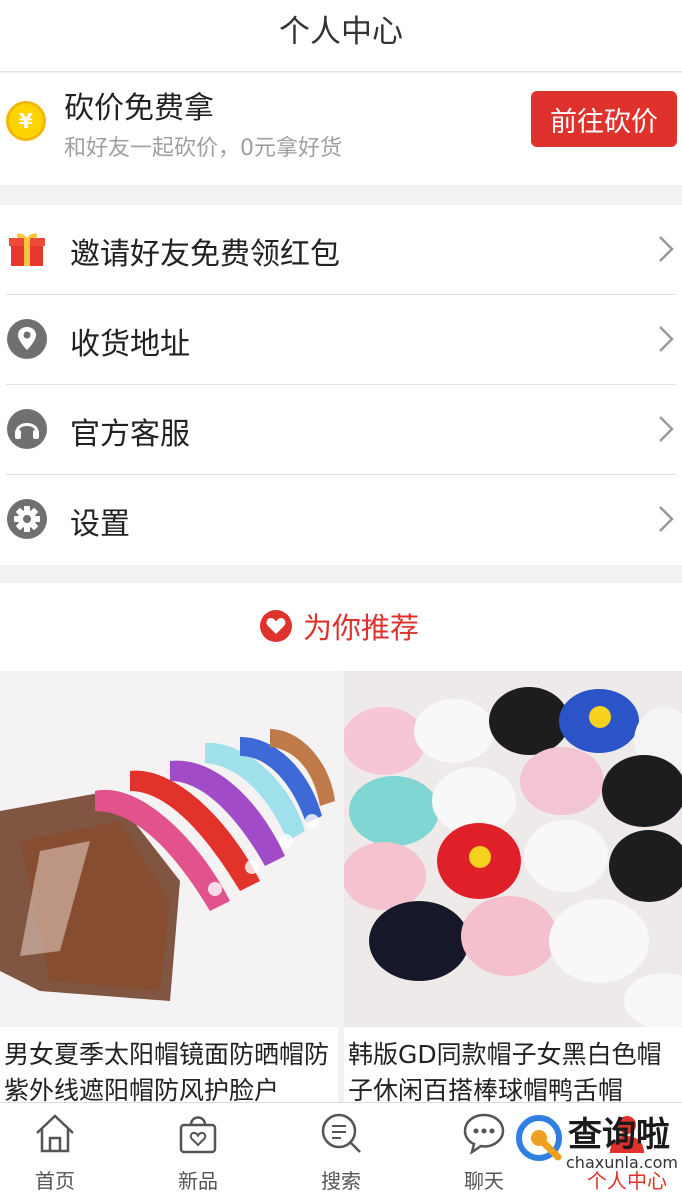 The width and height of the screenshot is (682, 1195). What do you see at coordinates (55, 1133) in the screenshot?
I see `home-icon` at bounding box center [55, 1133].